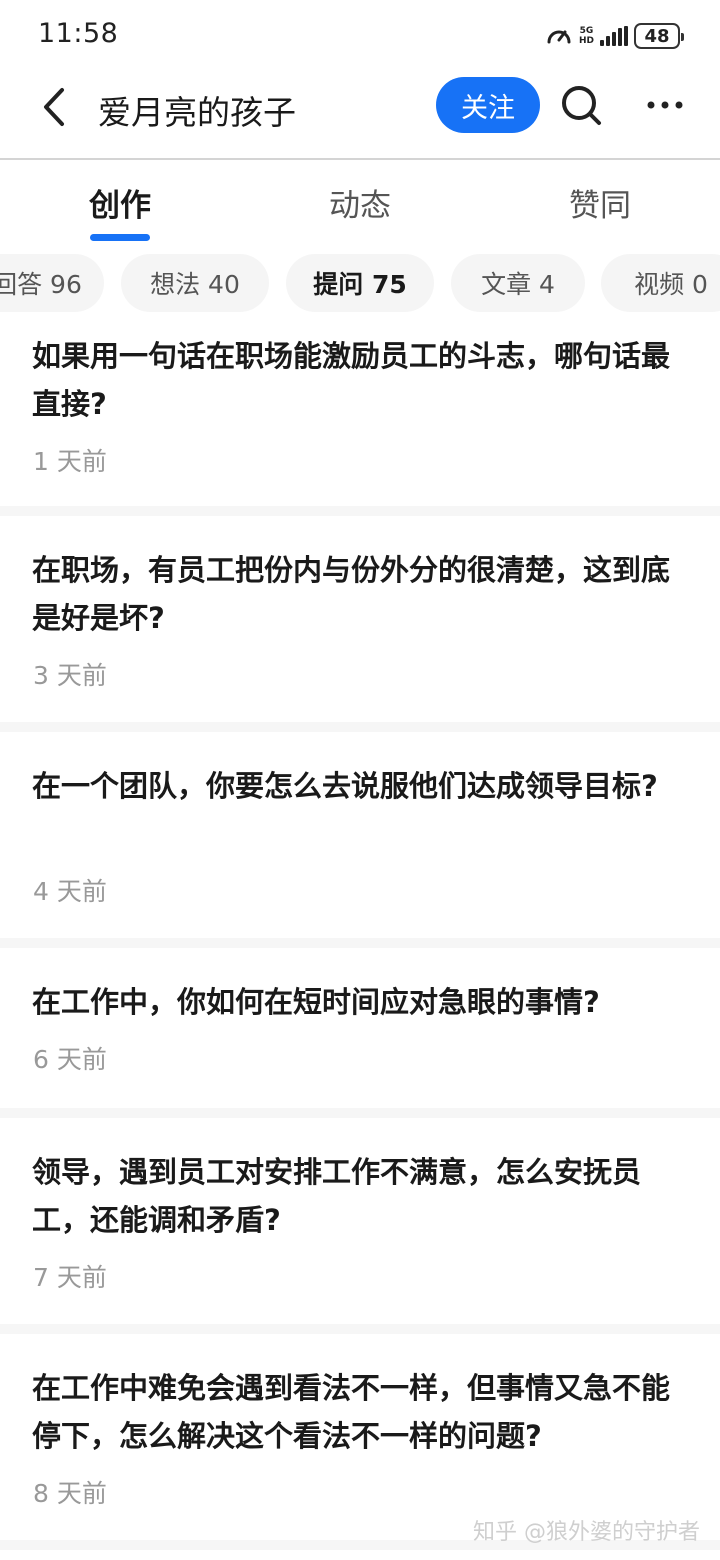  I want to click on network-label: 5G HD, so click(586, 36).